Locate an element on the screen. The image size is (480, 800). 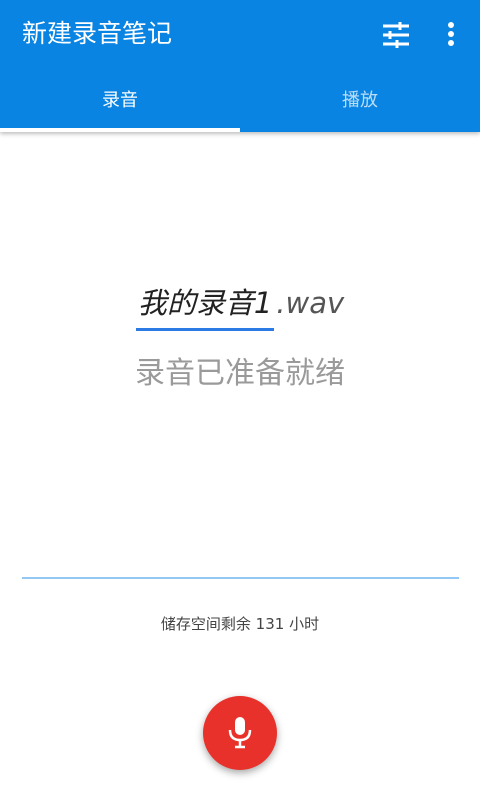
more-vert-icon is located at coordinates (451, 34).